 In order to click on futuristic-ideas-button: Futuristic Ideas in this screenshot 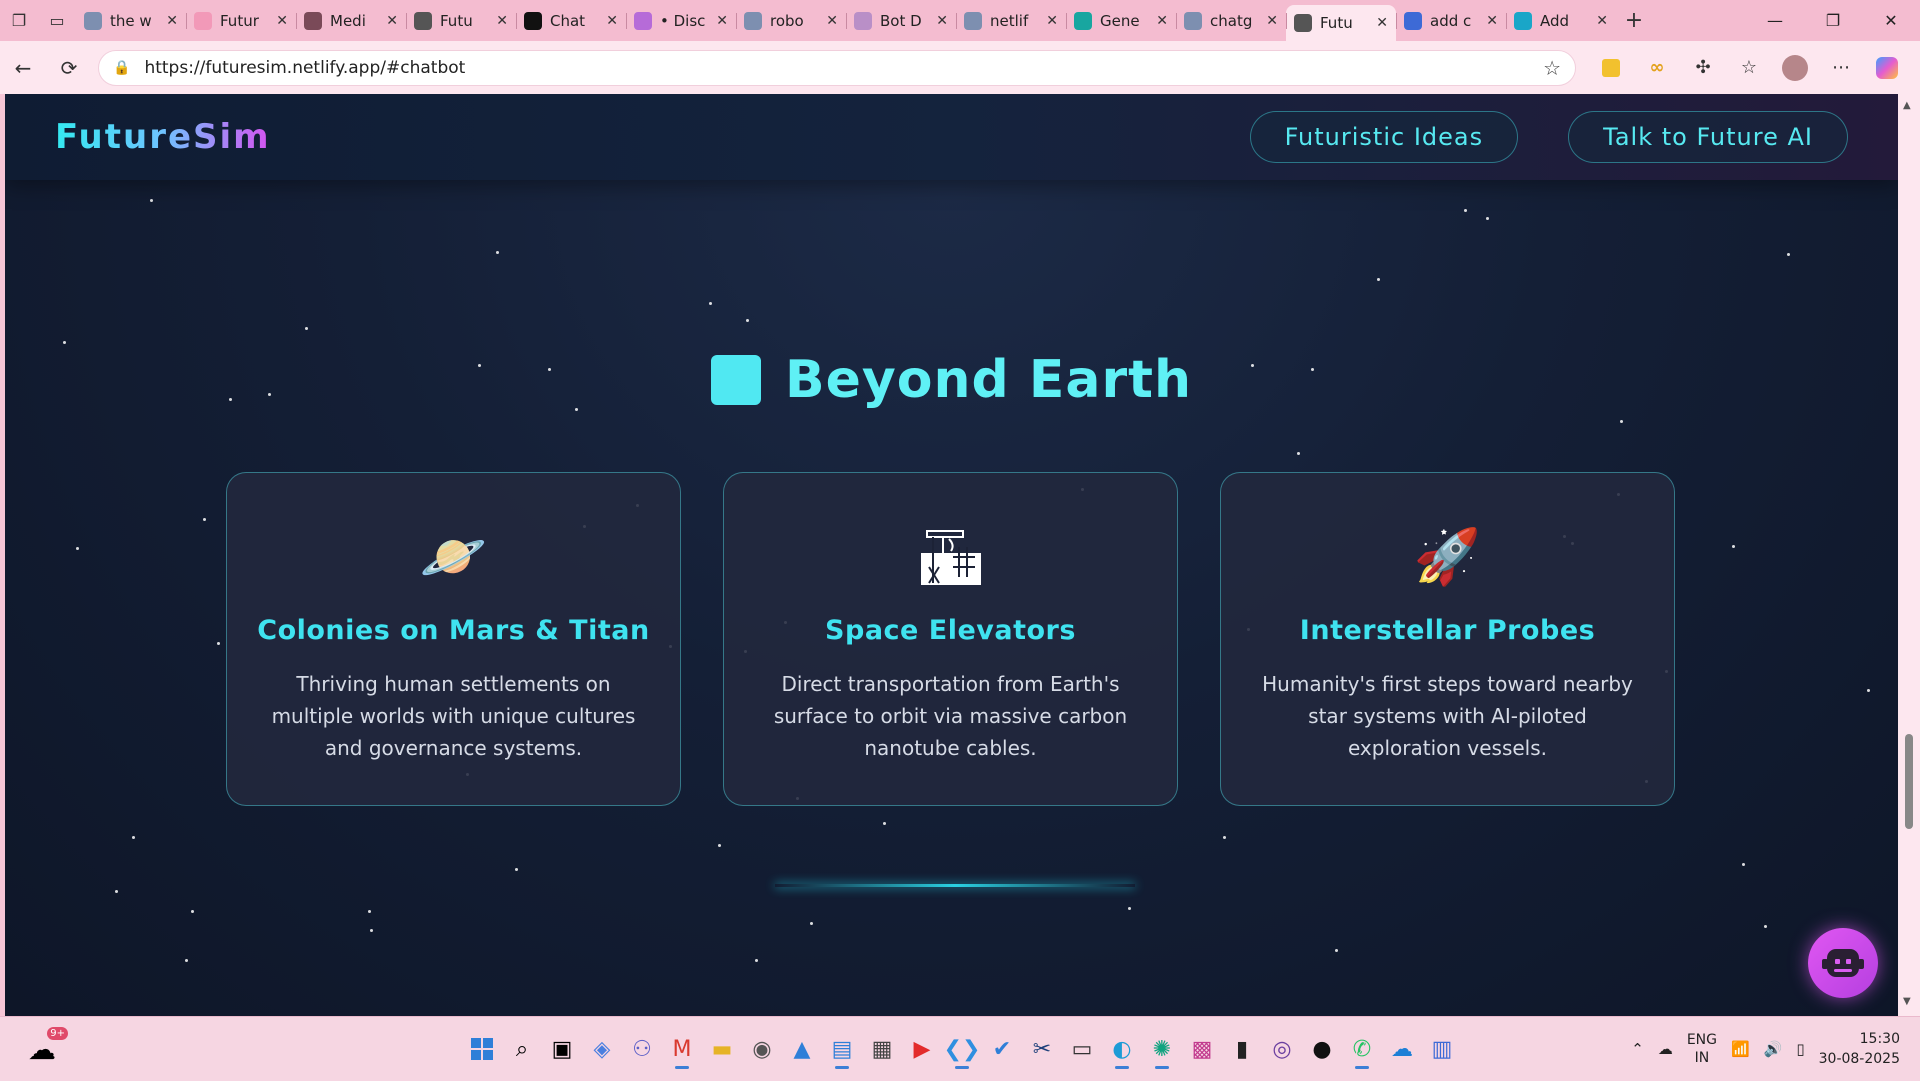, I will do `click(1384, 137)`.